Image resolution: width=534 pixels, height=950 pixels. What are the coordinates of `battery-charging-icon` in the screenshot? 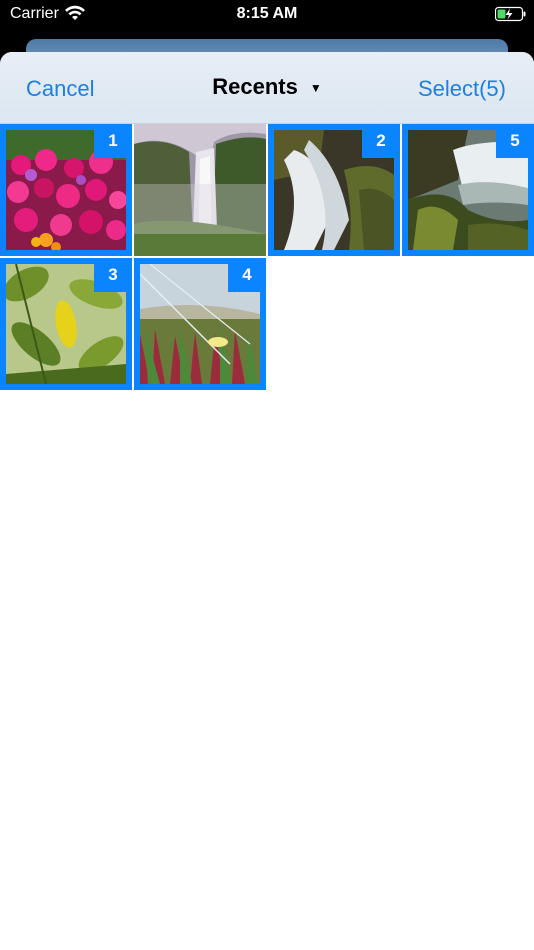 It's located at (510, 14).